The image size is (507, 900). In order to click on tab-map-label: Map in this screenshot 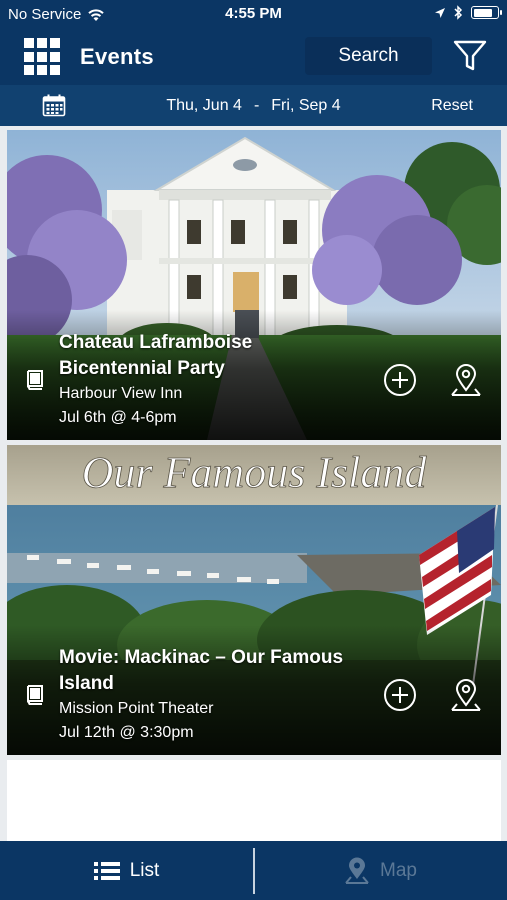, I will do `click(398, 870)`.